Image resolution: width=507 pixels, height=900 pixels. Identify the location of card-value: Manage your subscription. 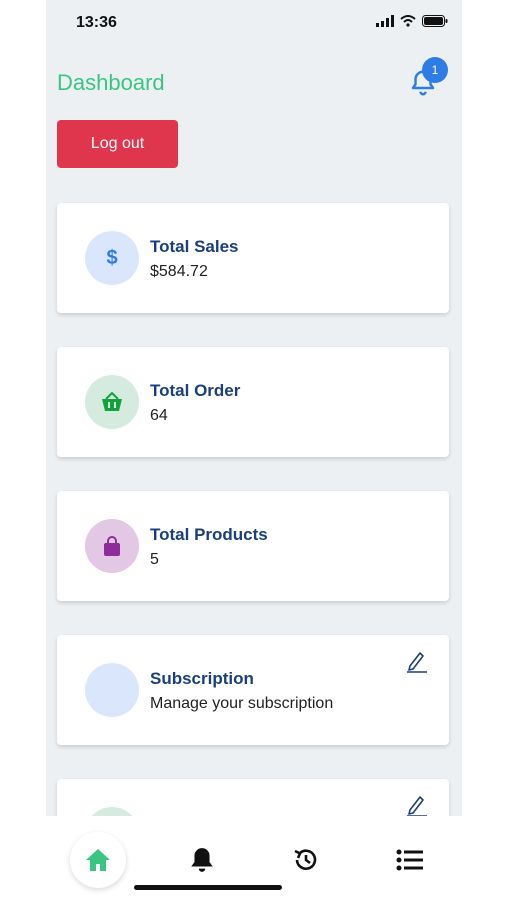
(242, 703).